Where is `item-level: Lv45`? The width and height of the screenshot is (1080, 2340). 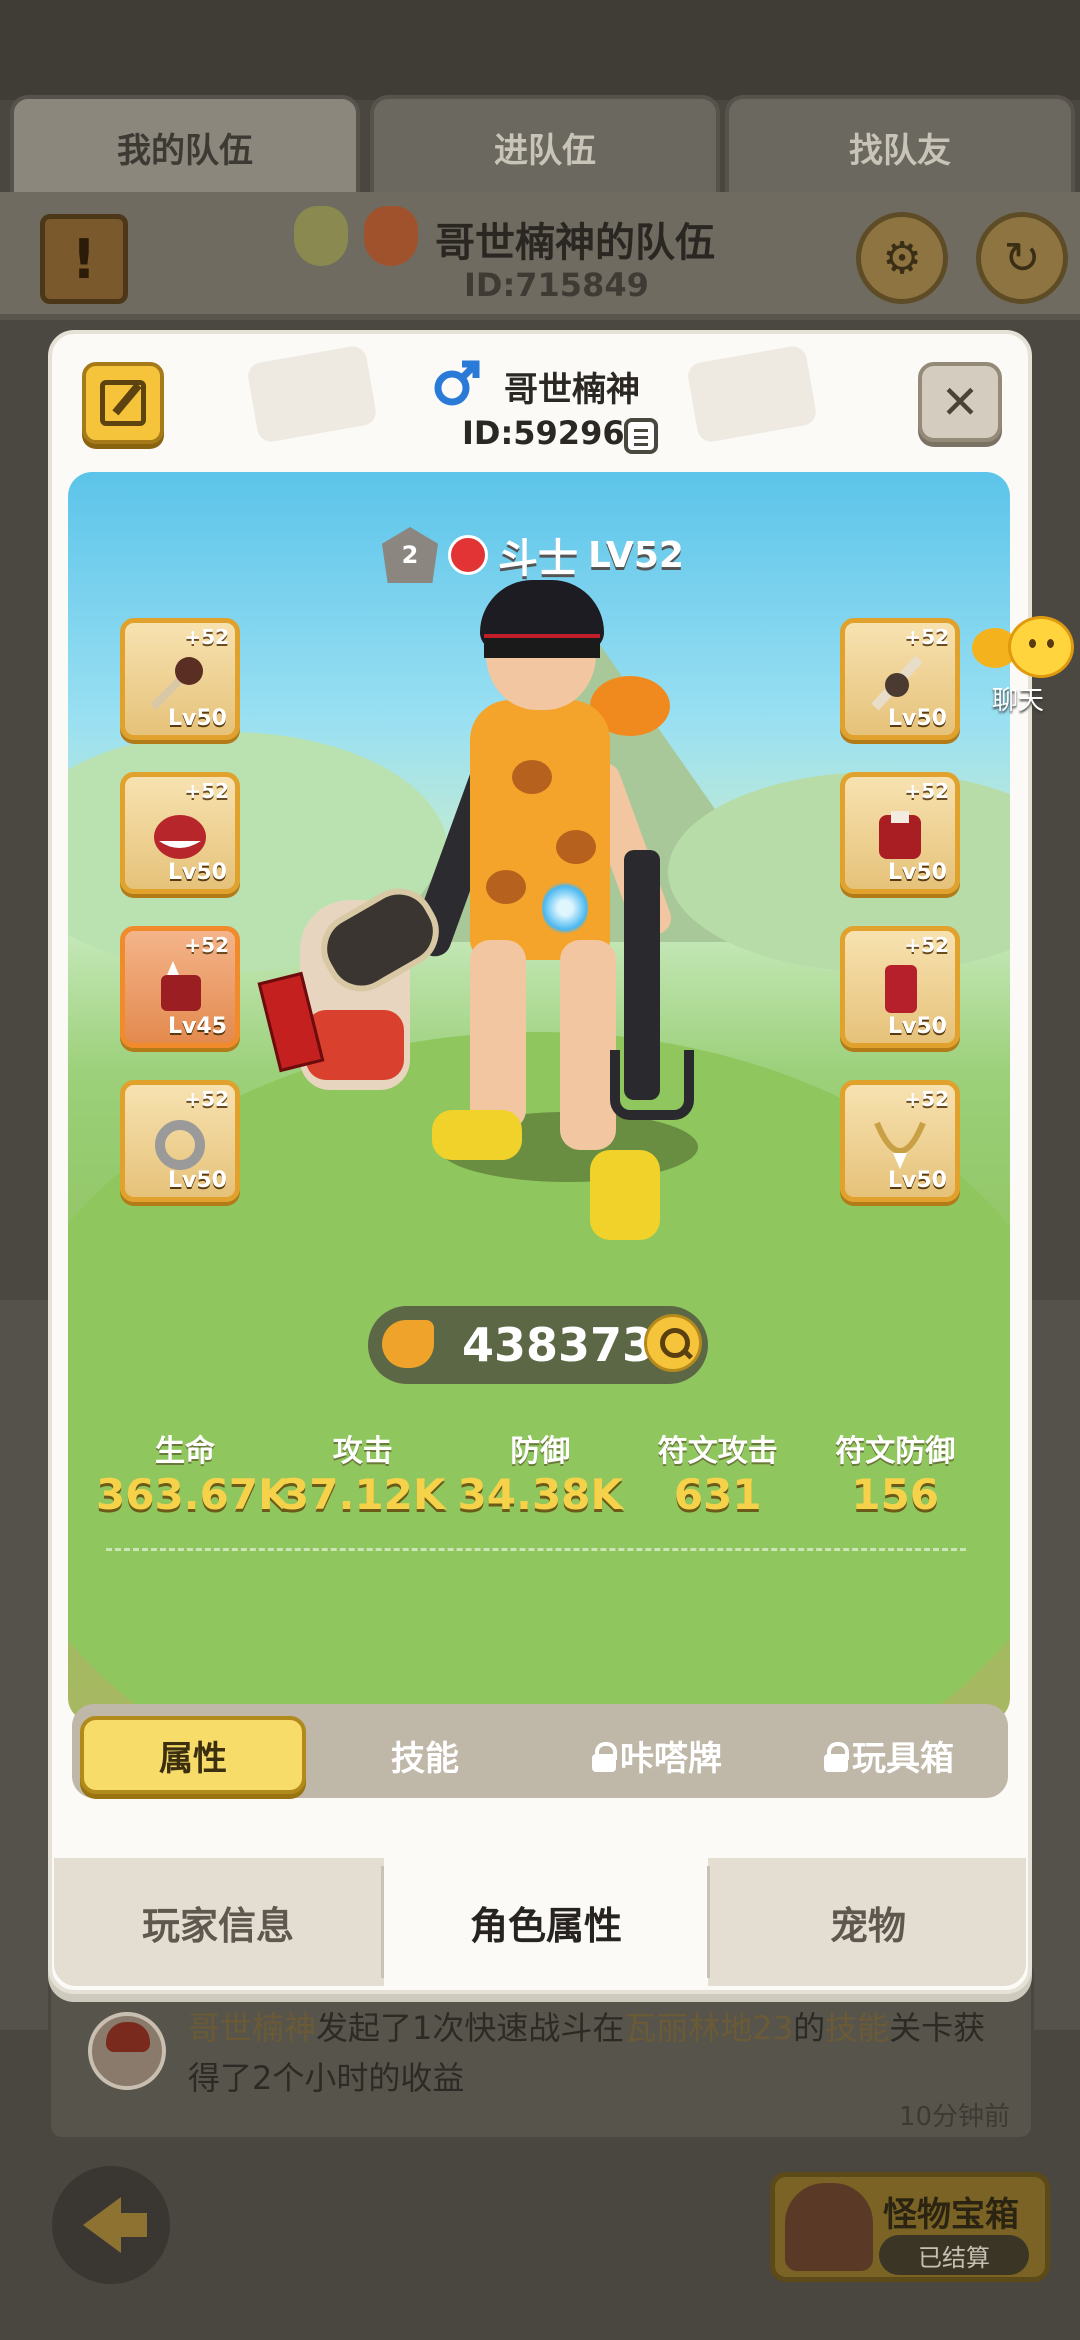 item-level: Lv45 is located at coordinates (197, 1026).